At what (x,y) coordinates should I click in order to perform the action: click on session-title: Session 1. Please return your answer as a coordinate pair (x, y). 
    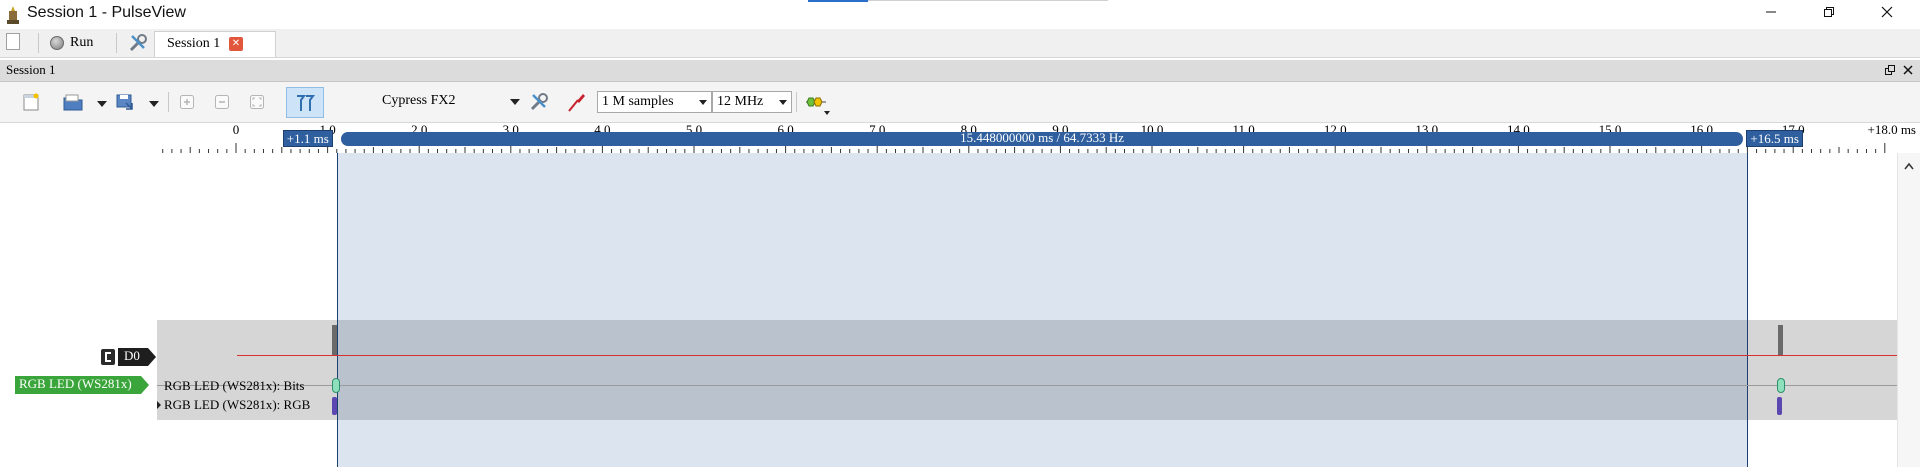
    Looking at the image, I should click on (31, 69).